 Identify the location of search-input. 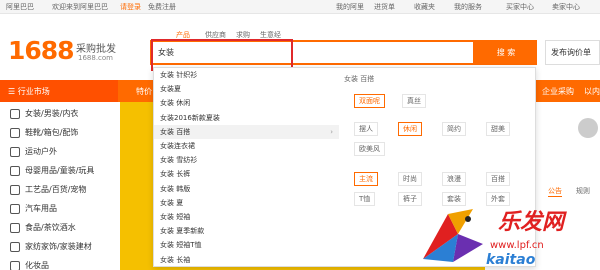
(312, 52).